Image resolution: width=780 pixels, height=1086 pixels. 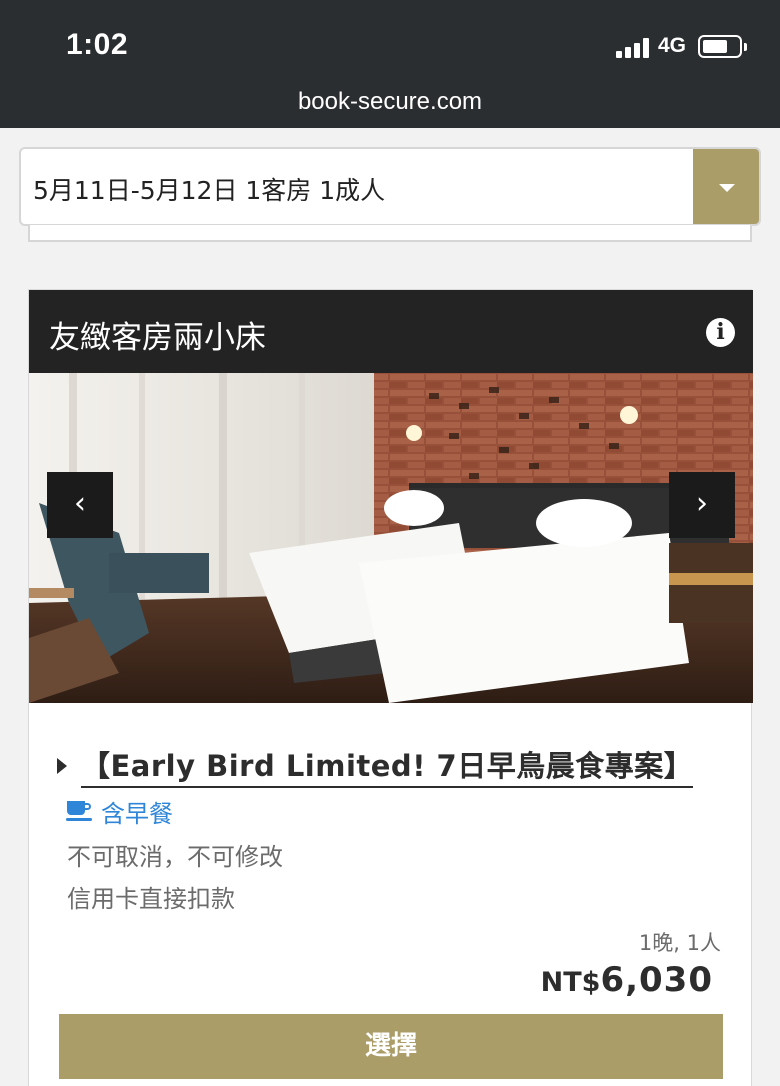 I want to click on info-icon: i, so click(x=720, y=332).